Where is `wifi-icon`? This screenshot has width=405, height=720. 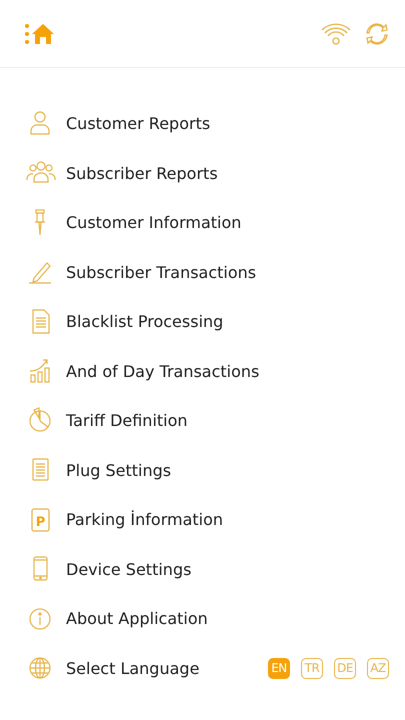 wifi-icon is located at coordinates (336, 34).